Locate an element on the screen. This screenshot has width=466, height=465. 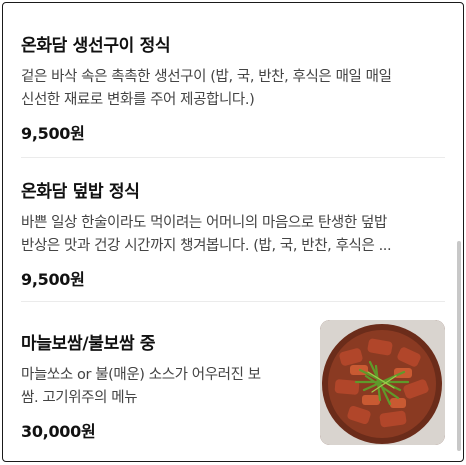
scrollbar-thumb is located at coordinates (459, 346).